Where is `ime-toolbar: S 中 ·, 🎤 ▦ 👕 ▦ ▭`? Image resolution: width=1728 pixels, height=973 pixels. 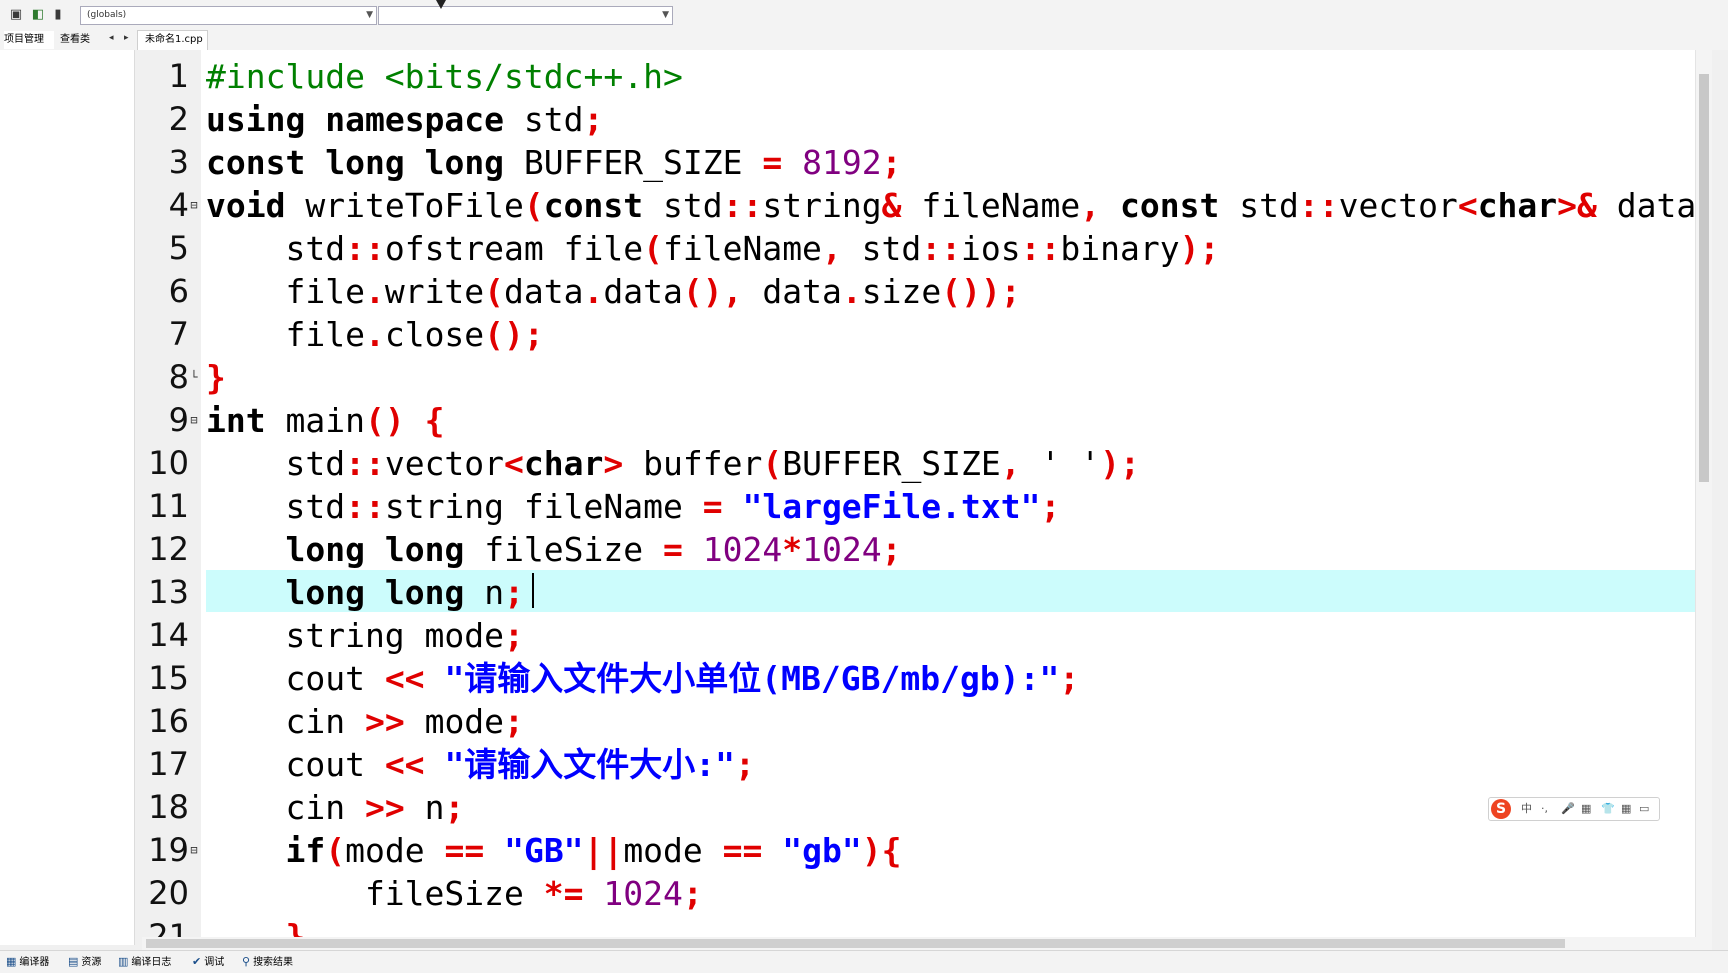
ime-toolbar: S 中 ·, 🎤 ▦ 👕 ▦ ▭ is located at coordinates (1574, 809).